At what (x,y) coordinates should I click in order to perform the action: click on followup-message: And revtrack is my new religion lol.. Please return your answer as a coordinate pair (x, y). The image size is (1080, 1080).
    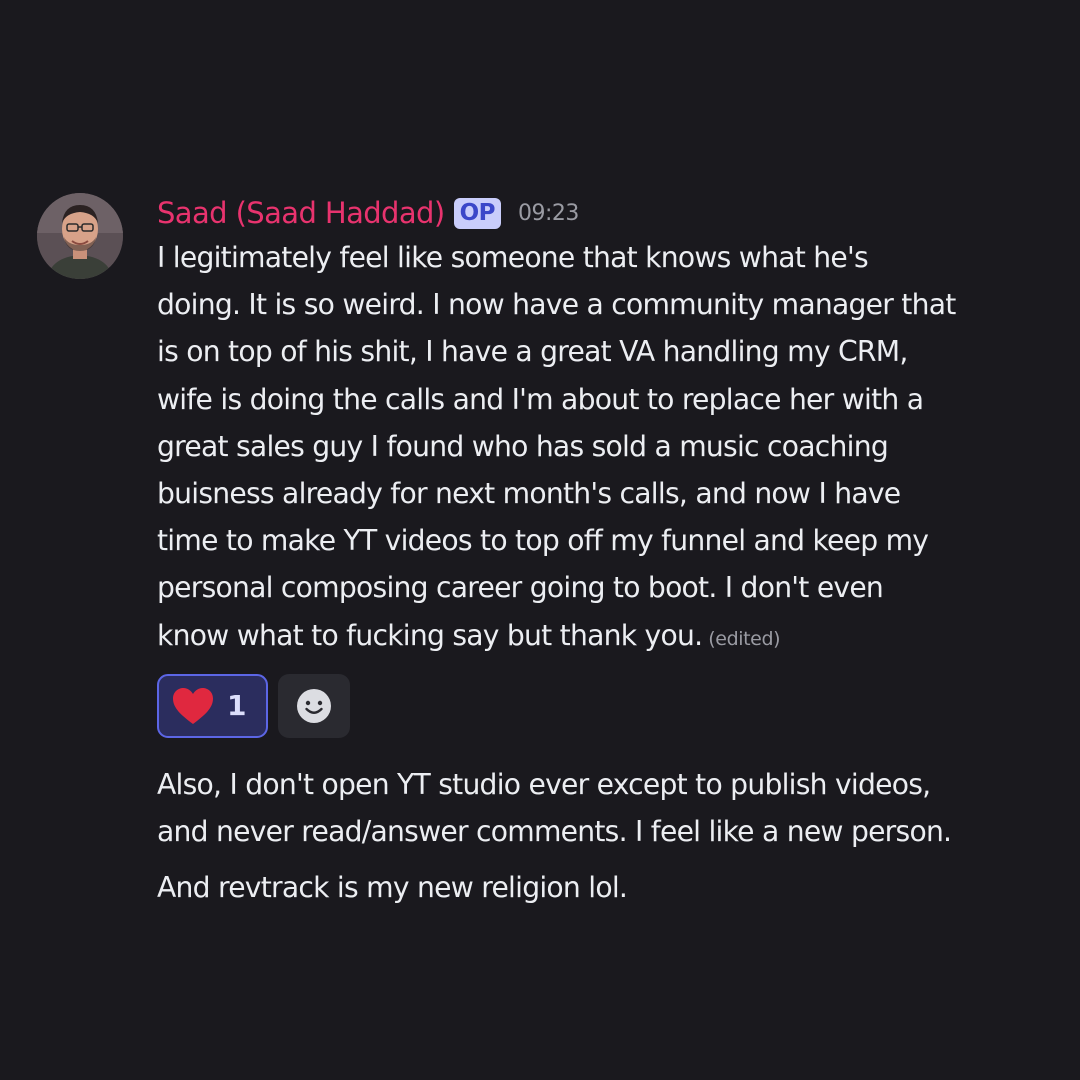
    Looking at the image, I should click on (597, 887).